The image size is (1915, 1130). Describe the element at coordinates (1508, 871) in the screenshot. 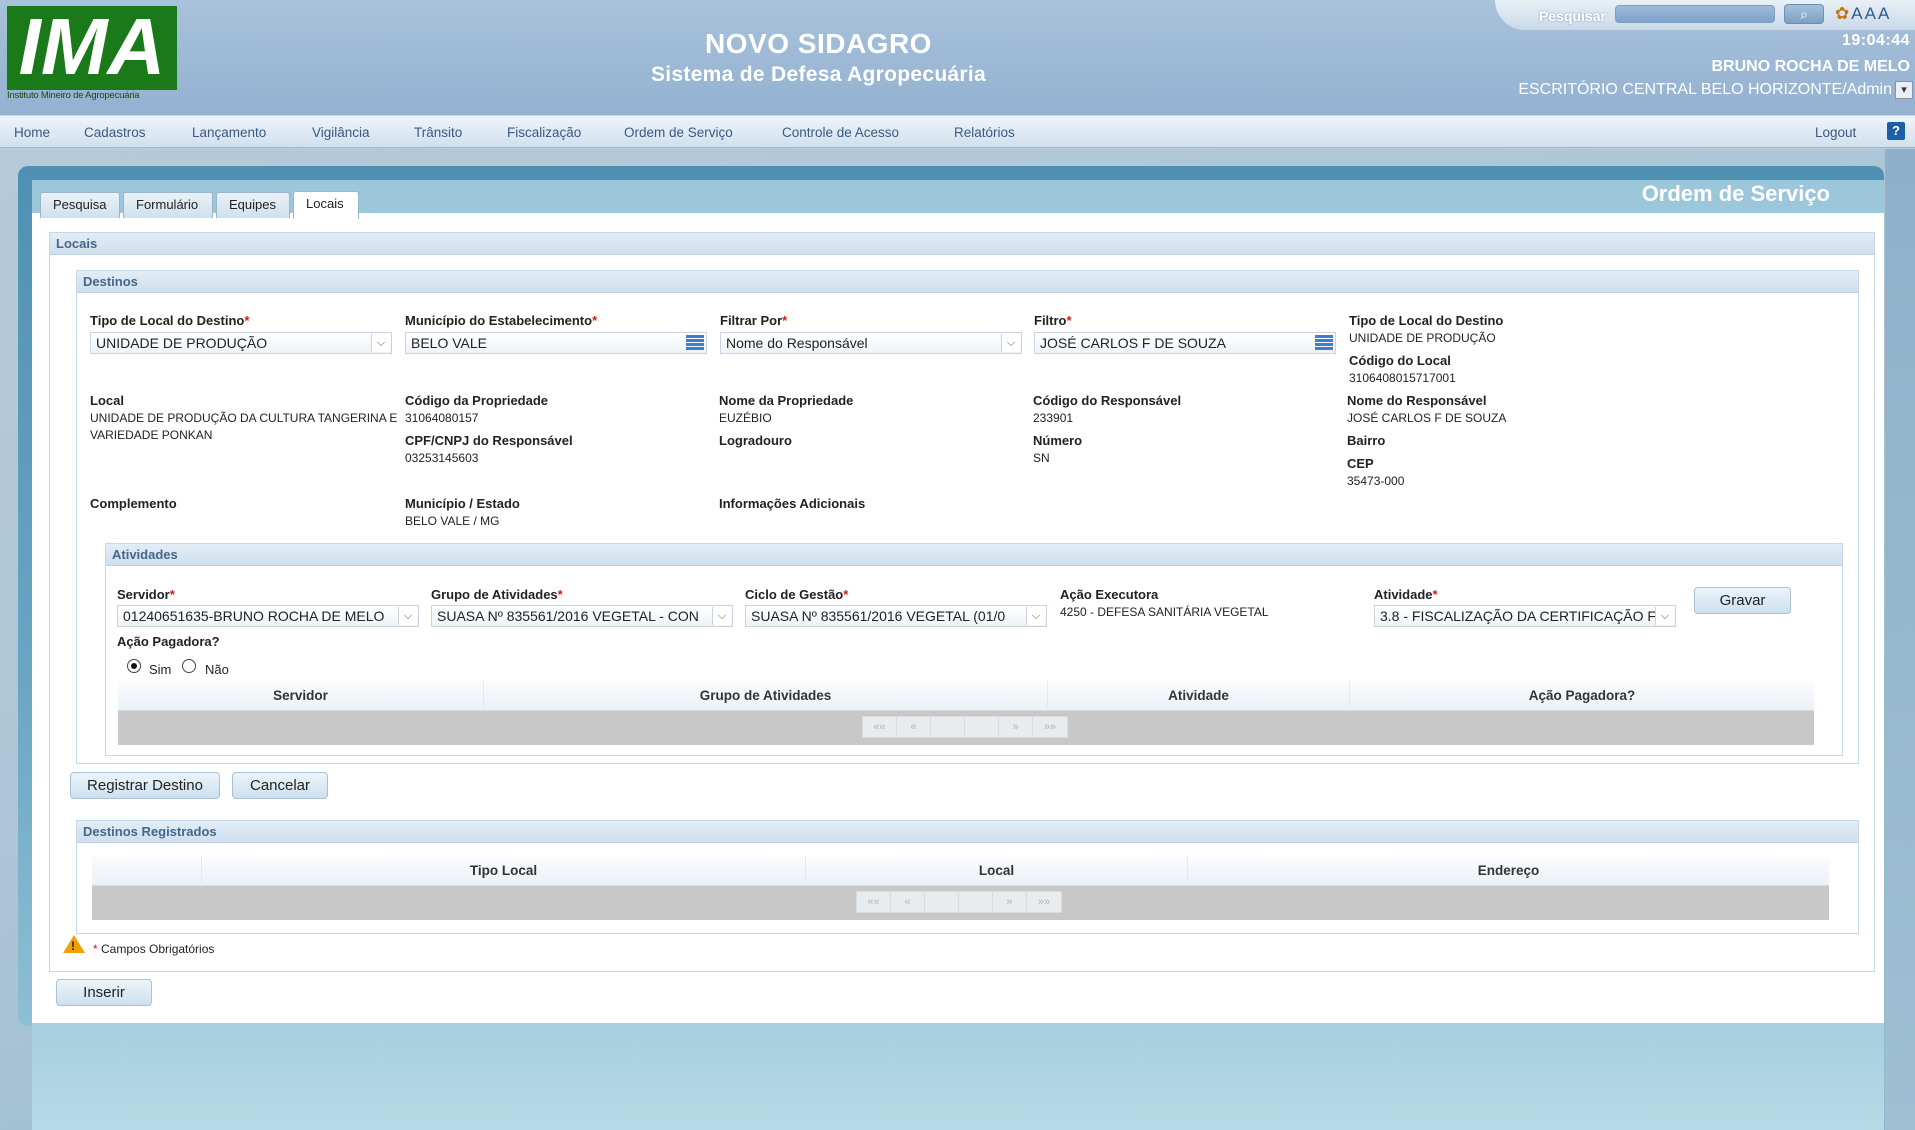

I see `column-endereco: Endereço` at that location.